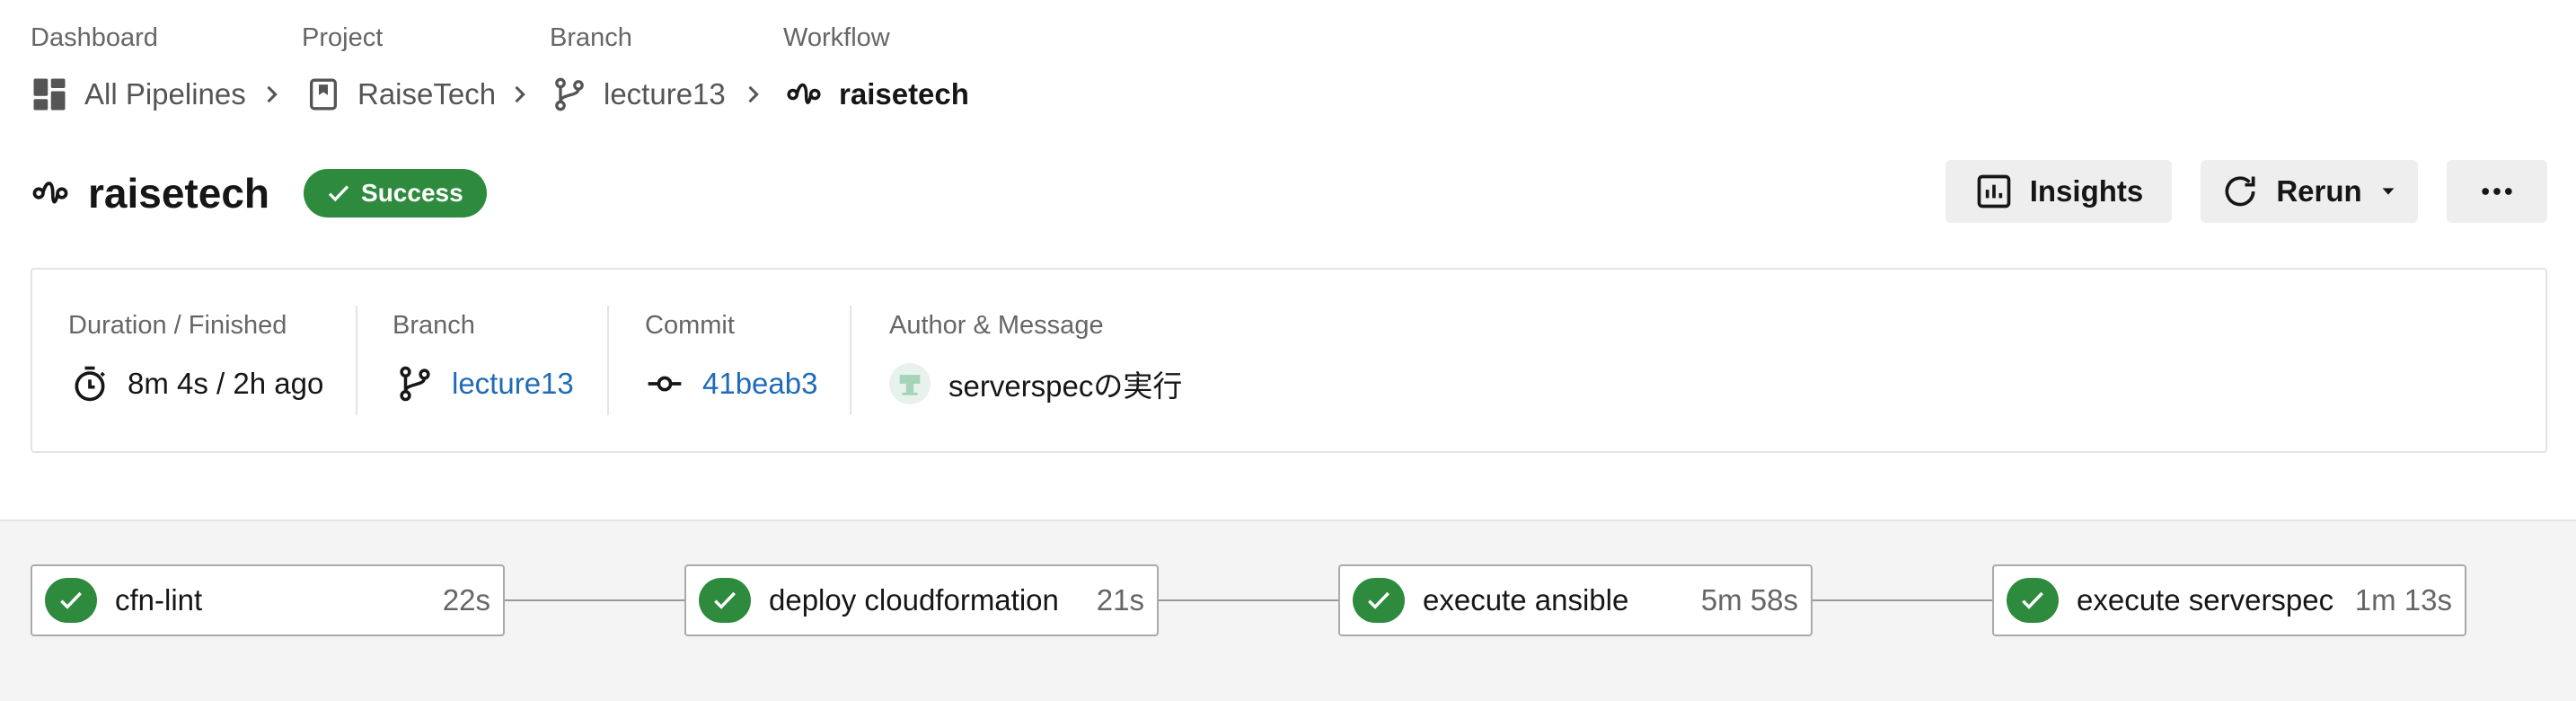 The width and height of the screenshot is (2576, 701). I want to click on commit-icon, so click(664, 384).